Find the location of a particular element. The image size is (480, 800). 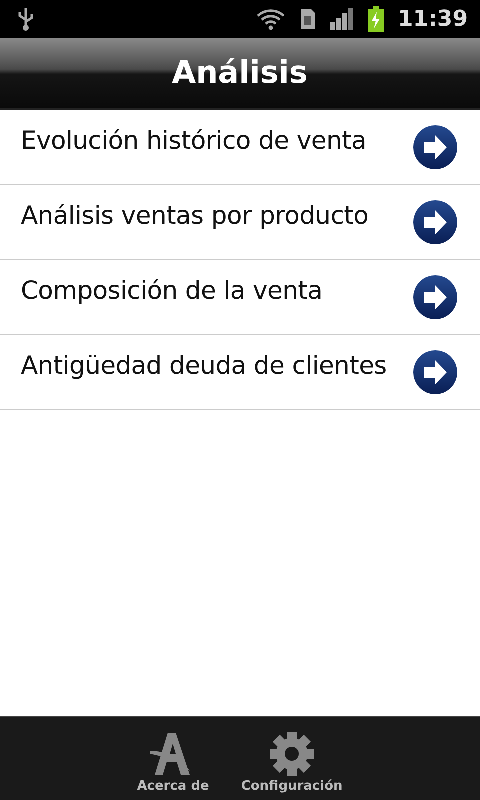

about-button: Acerca de is located at coordinates (173, 758).